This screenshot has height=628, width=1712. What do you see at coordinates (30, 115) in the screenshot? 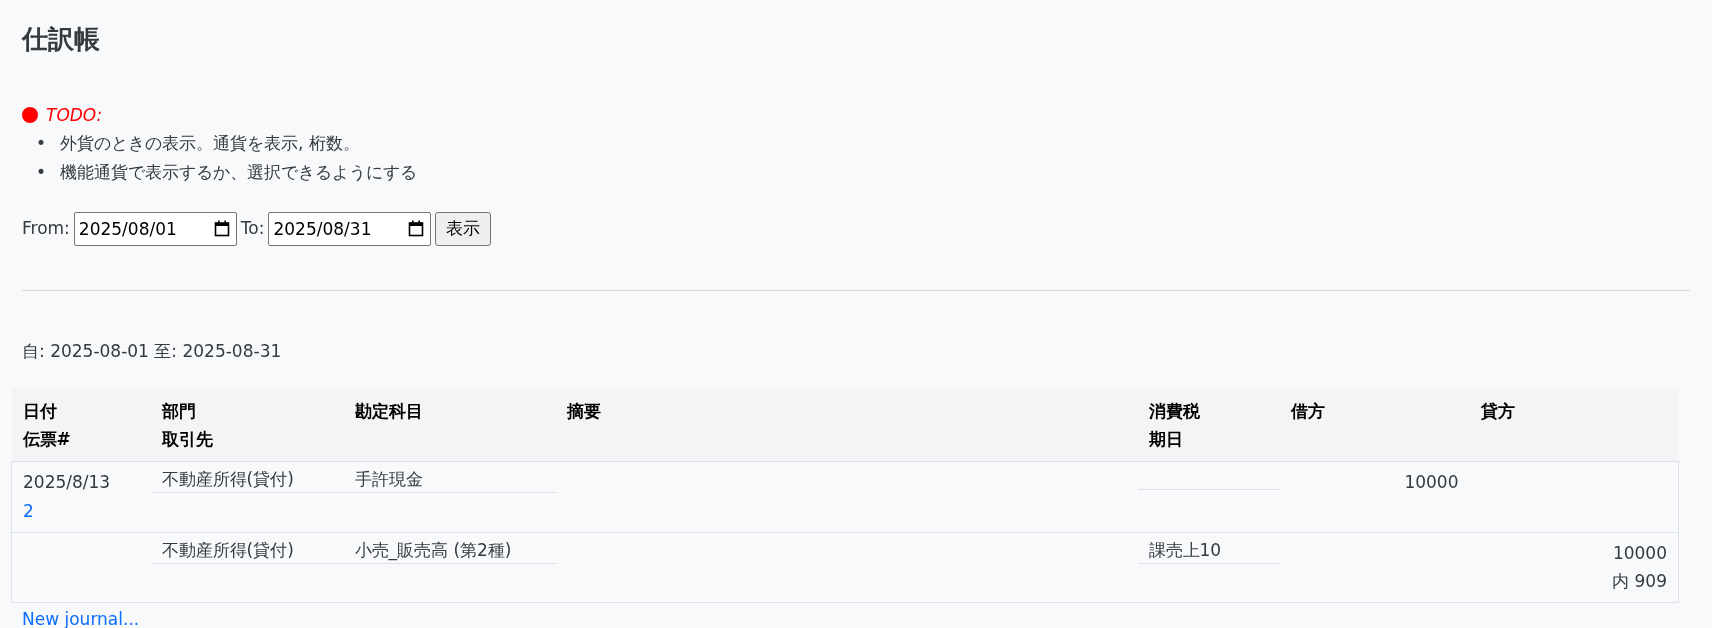
I see `status-dot-icon` at bounding box center [30, 115].